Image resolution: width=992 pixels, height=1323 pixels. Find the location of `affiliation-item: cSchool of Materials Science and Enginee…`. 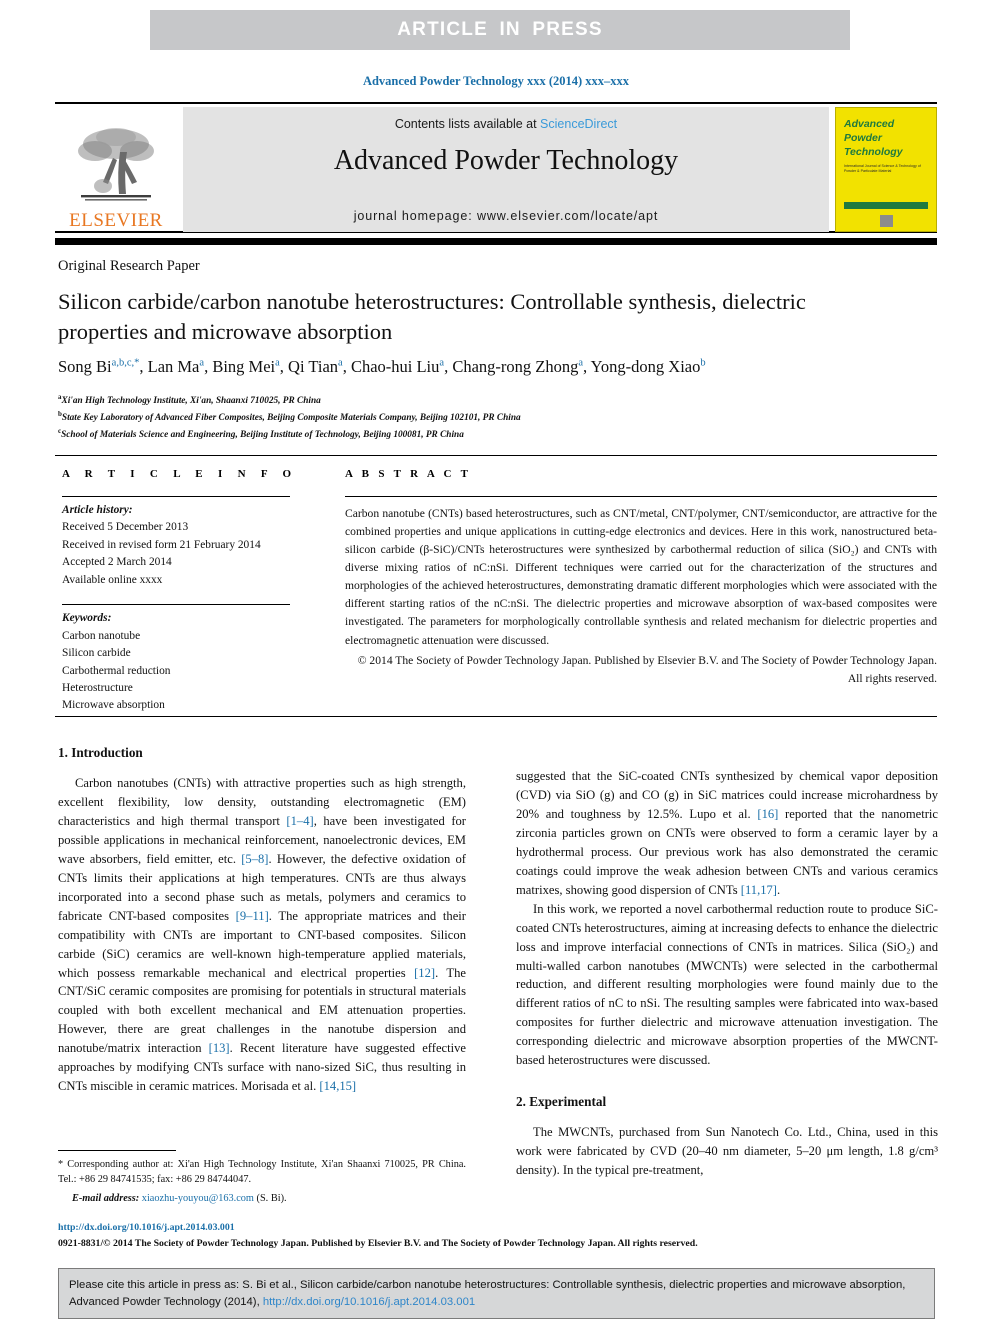

affiliation-item: cSchool of Materials Science and Enginee… is located at coordinates (458, 434).